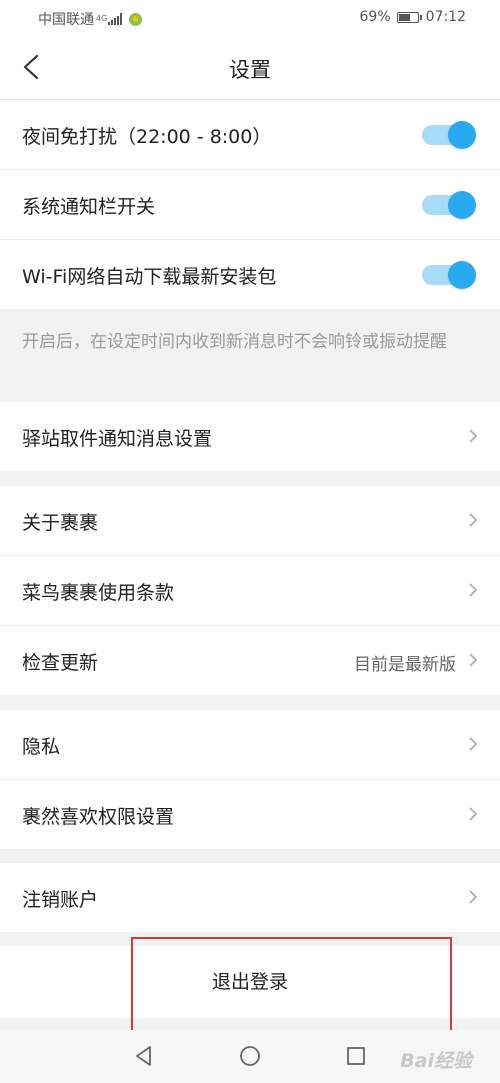  Describe the element at coordinates (60, 663) in the screenshot. I see `list-item-label: 检查更新` at that location.